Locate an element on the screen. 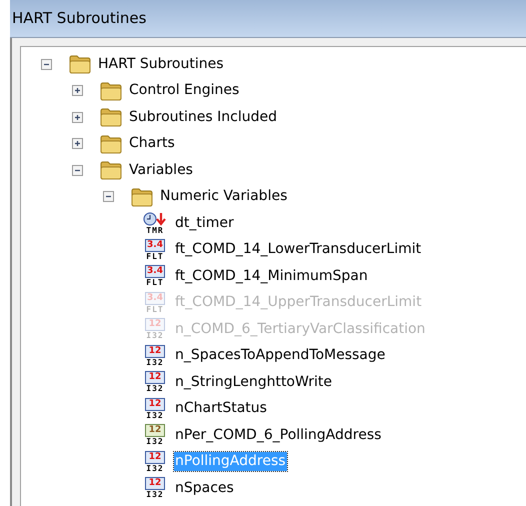  tree-item: HART Subroutines is located at coordinates (161, 64).